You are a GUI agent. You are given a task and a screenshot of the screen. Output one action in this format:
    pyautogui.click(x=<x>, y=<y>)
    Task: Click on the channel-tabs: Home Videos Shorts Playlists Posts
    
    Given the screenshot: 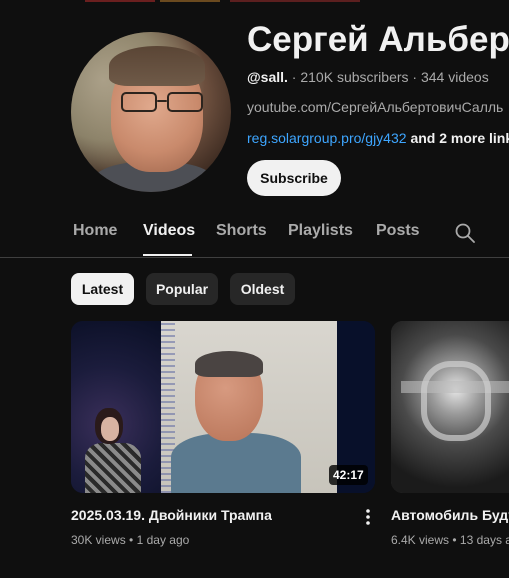 What is the action you would take?
    pyautogui.click(x=254, y=235)
    